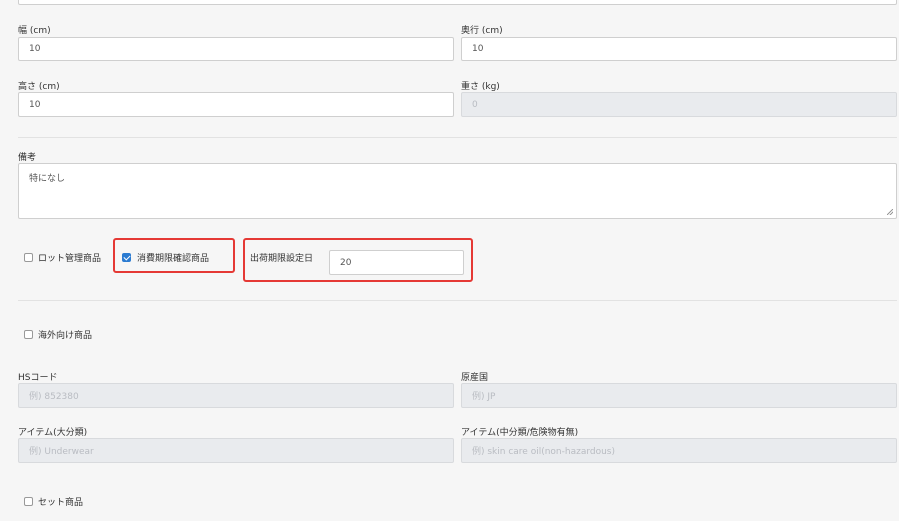 Image resolution: width=899 pixels, height=521 pixels. Describe the element at coordinates (457, 191) in the screenshot. I see `notes-textarea: 特になし` at that location.